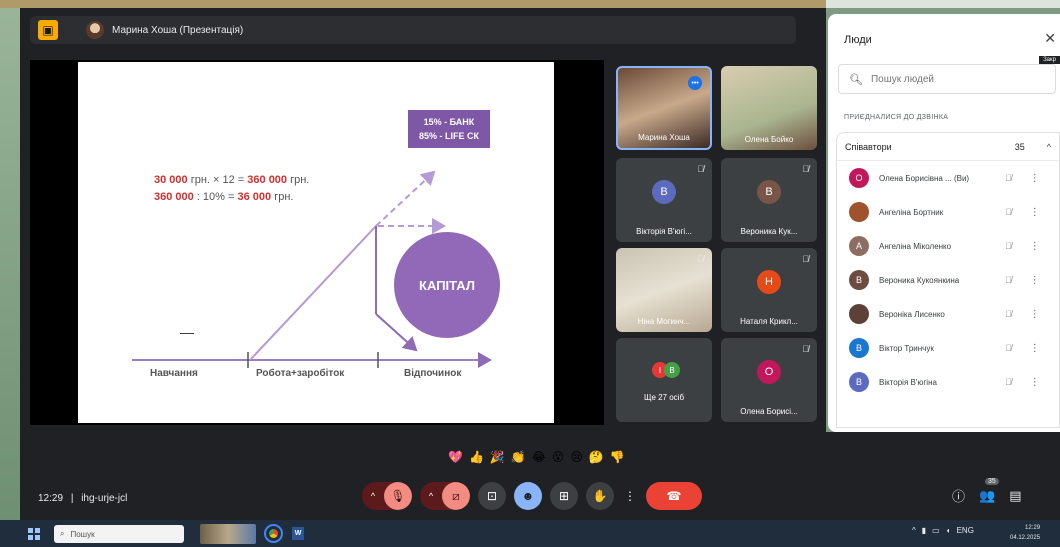 The height and width of the screenshot is (547, 1060). I want to click on participant-row: В Вікторія В'югіна 🎙̸ ⋮, so click(948, 382).